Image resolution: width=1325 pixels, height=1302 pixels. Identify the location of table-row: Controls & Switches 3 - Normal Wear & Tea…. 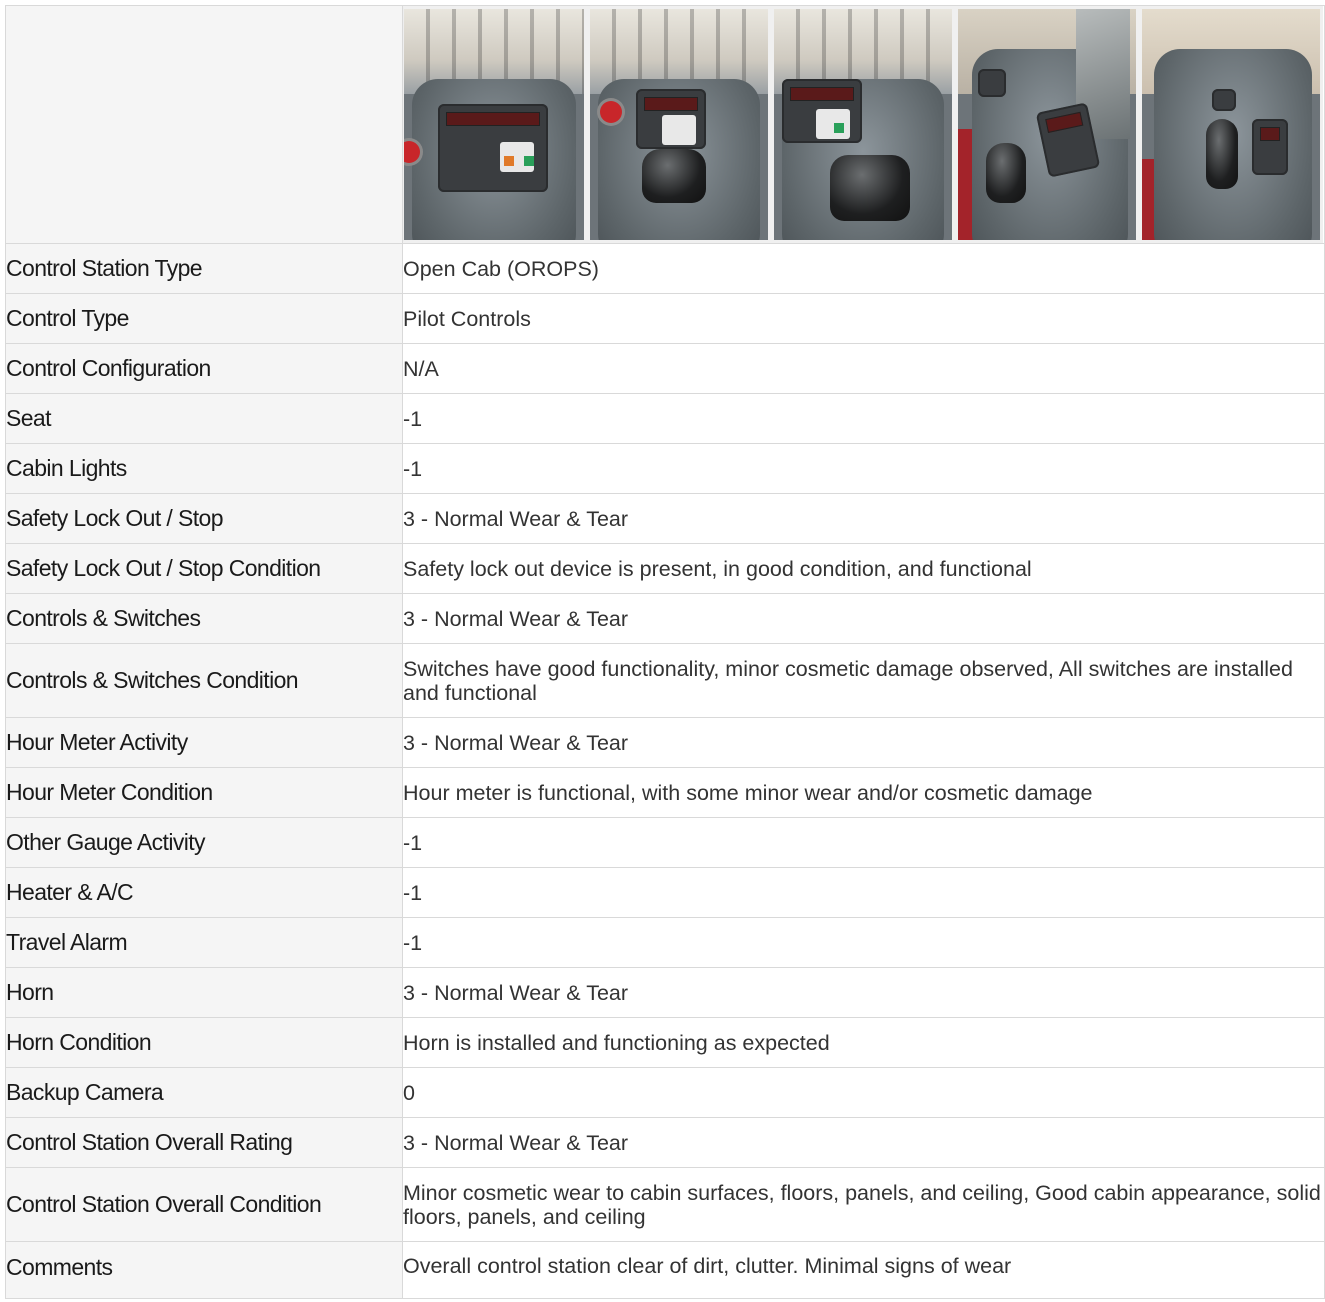
(665, 618).